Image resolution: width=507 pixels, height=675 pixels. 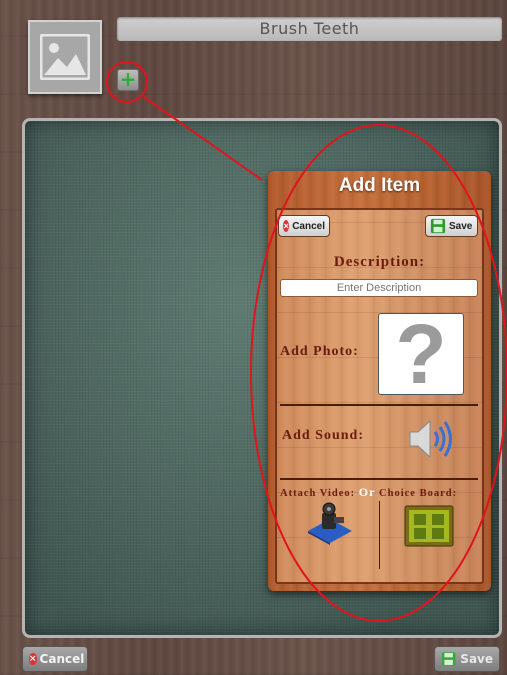 I want to click on question-mark-icon: ?, so click(x=421, y=354).